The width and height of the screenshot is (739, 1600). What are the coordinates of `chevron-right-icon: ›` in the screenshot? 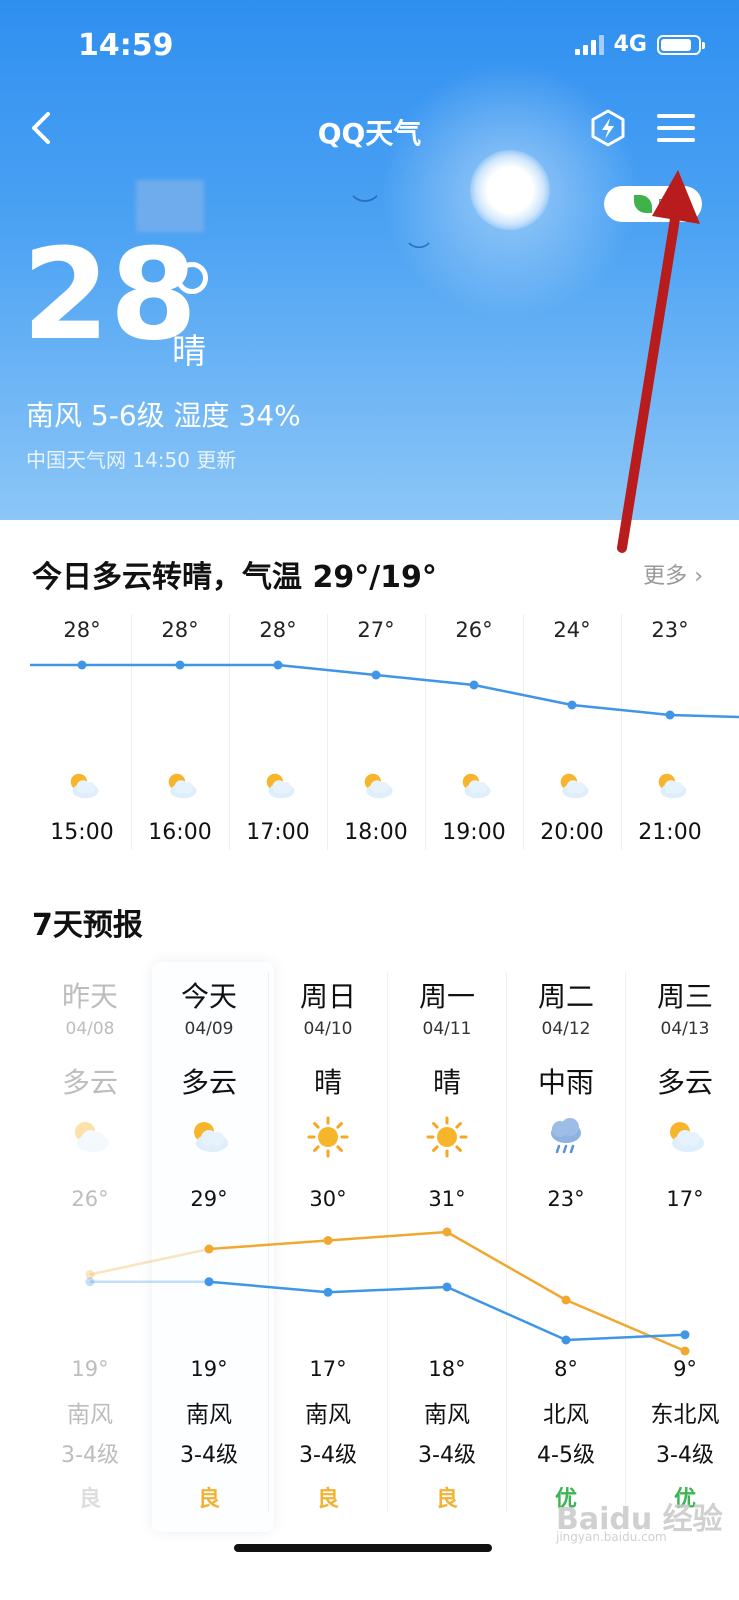 It's located at (698, 576).